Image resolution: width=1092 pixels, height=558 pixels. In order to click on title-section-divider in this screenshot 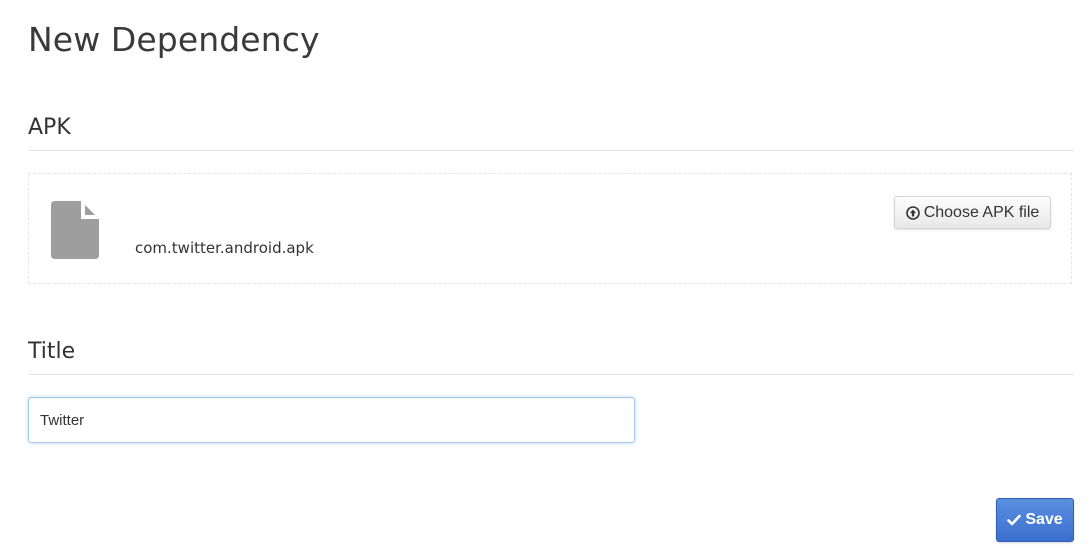, I will do `click(551, 374)`.